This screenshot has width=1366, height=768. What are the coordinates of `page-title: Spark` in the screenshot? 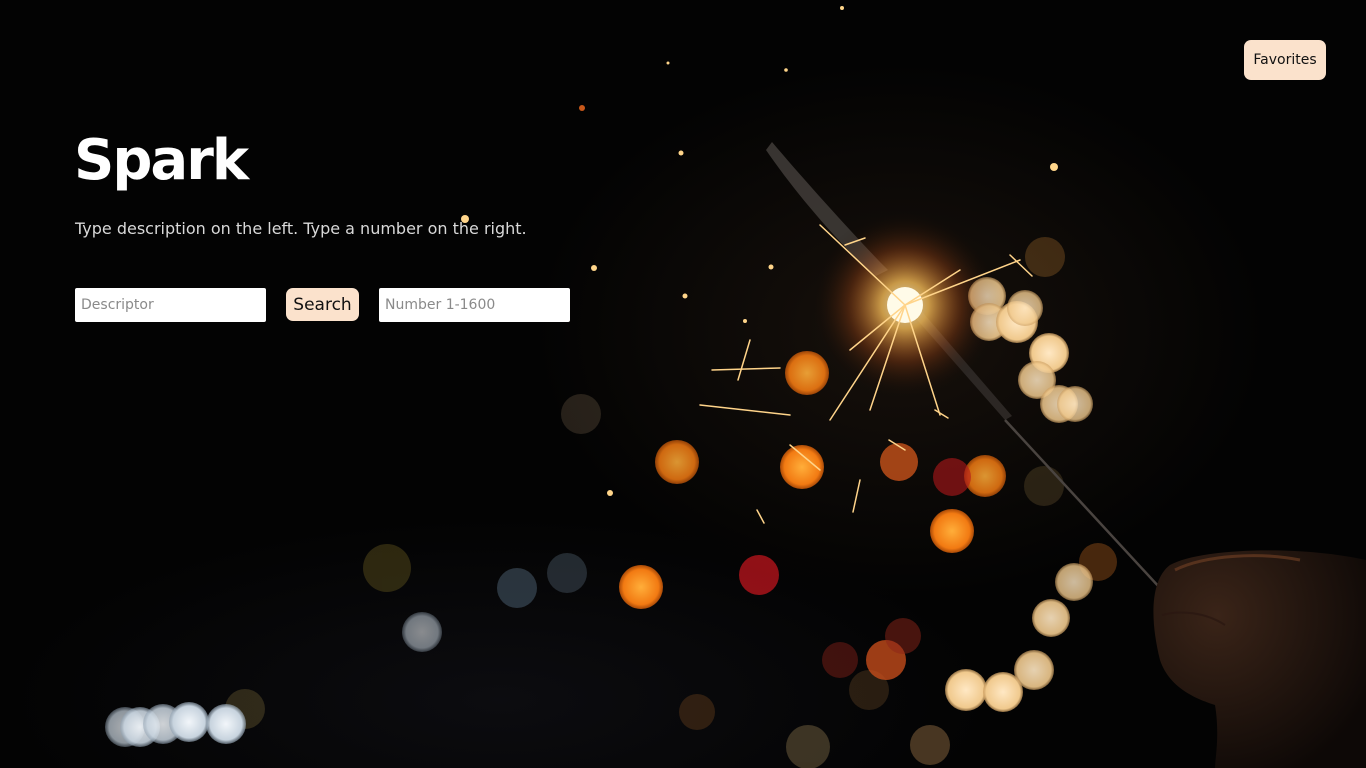 It's located at (161, 160).